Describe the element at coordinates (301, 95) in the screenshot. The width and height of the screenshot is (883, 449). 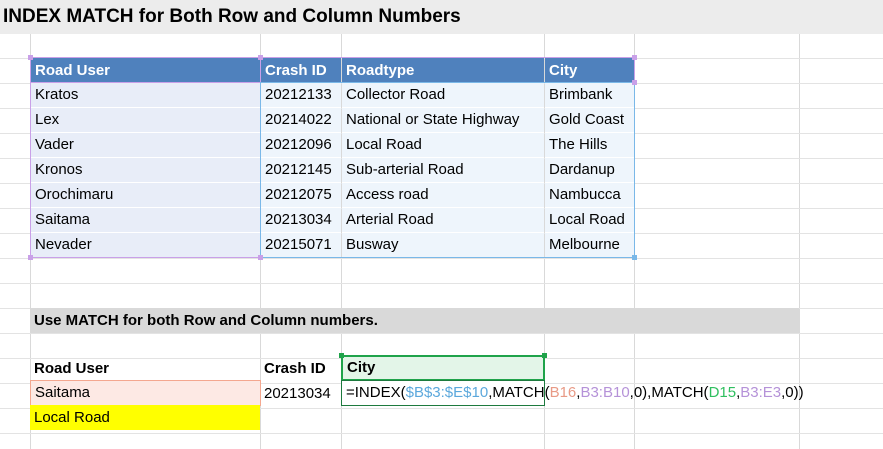
I see `table-cell: 20212133` at that location.